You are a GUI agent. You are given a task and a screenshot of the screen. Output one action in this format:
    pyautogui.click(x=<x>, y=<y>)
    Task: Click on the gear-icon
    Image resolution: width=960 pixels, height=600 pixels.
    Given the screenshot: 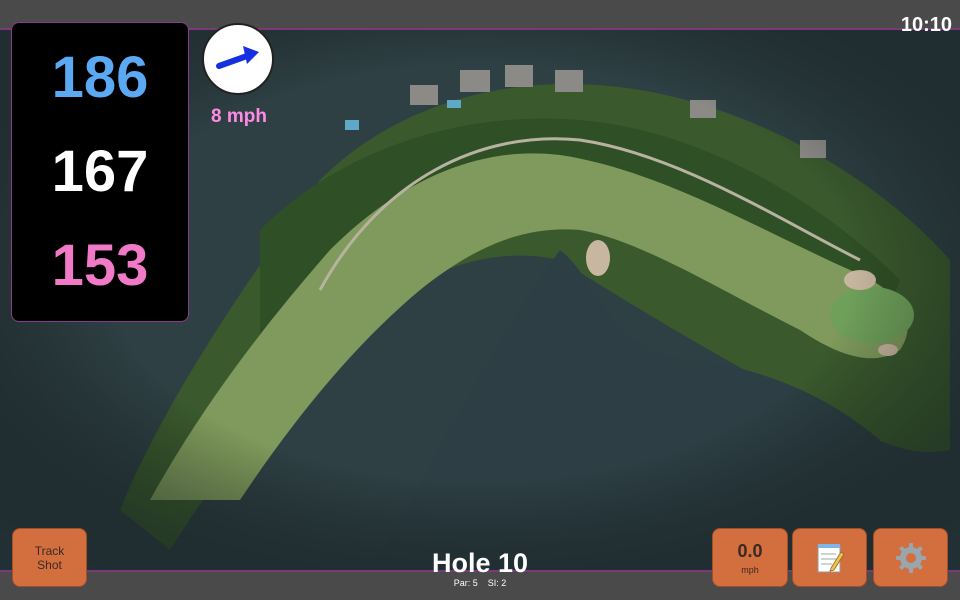 What is the action you would take?
    pyautogui.click(x=910, y=557)
    